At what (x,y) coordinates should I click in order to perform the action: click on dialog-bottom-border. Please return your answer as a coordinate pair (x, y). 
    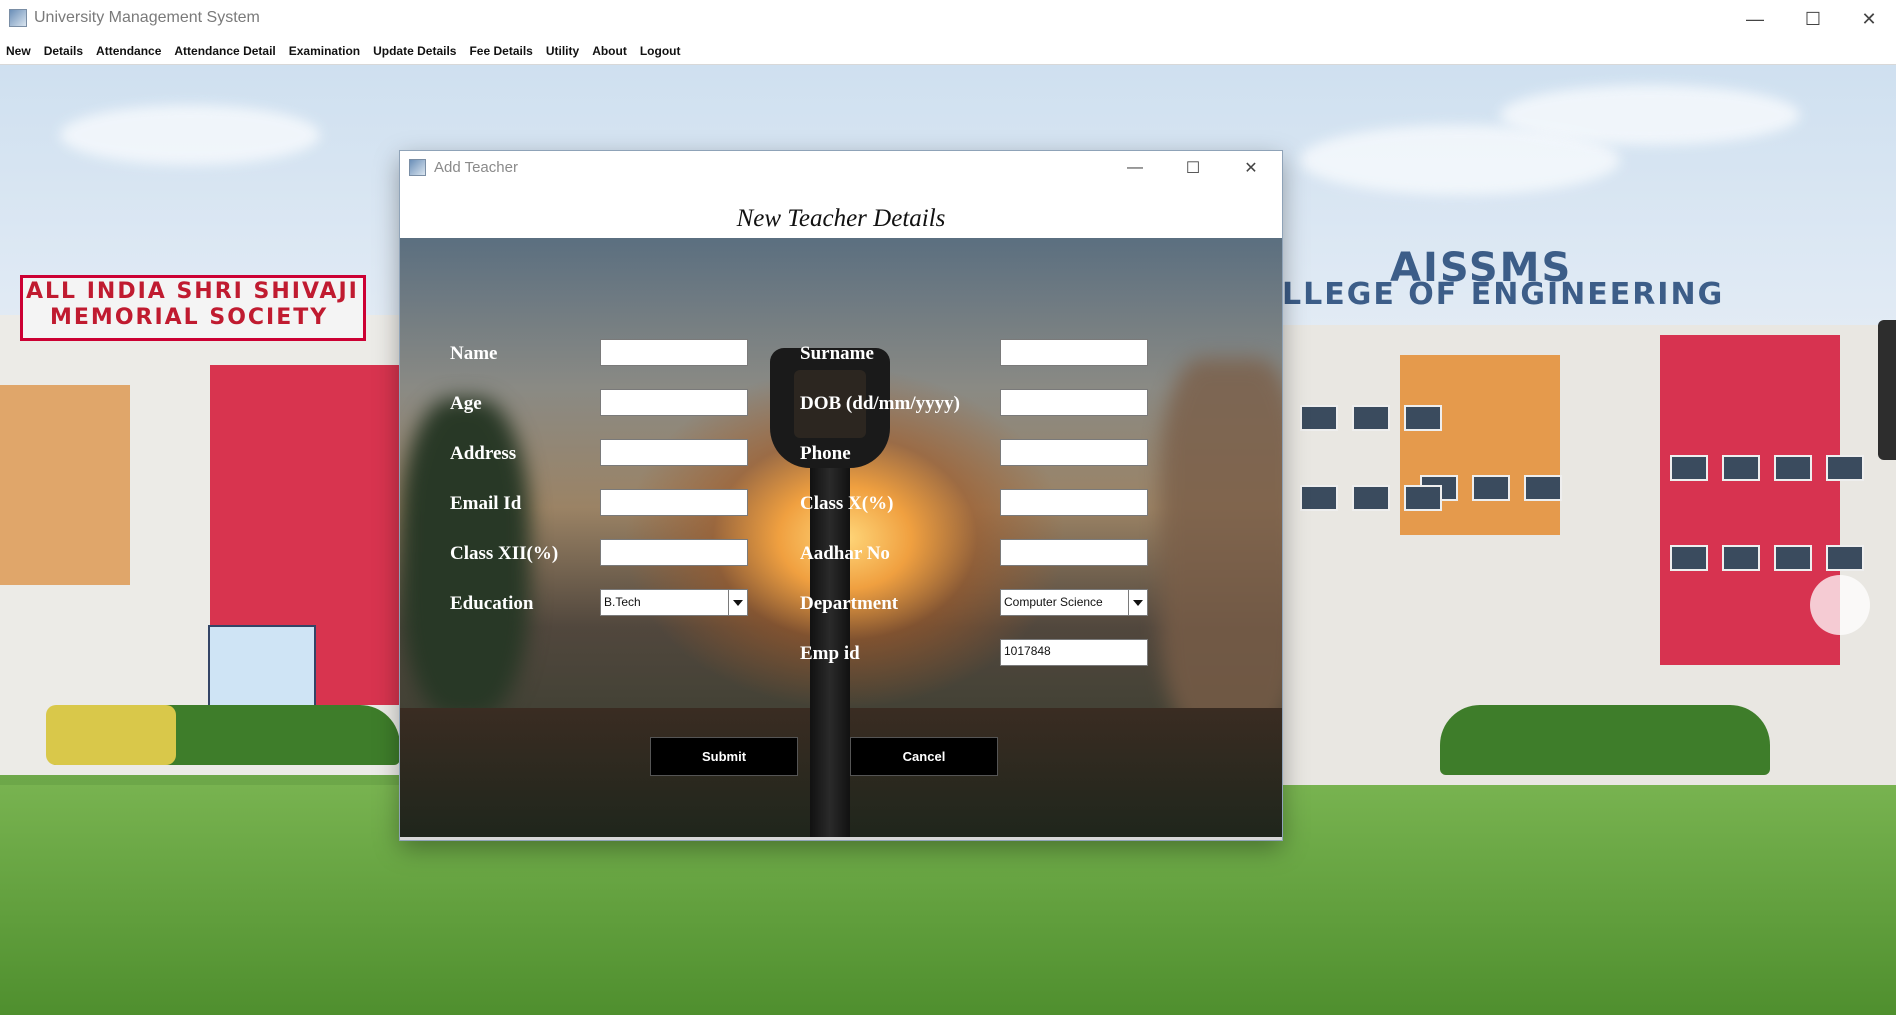
    Looking at the image, I should click on (841, 838).